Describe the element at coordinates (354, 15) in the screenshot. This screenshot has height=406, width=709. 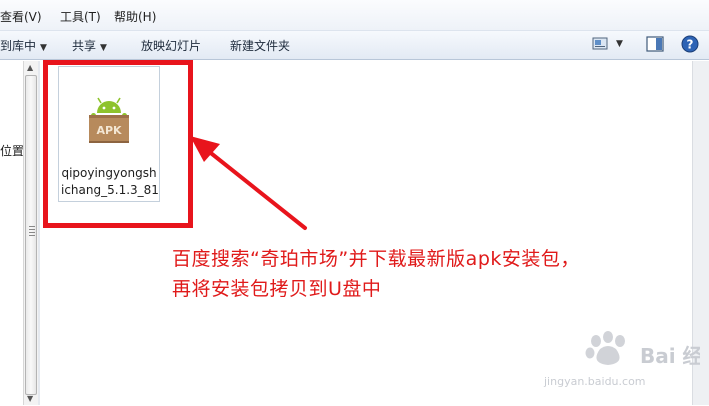
I see `menu-bar: 查看(V) 工具(T) 帮助(H)` at that location.